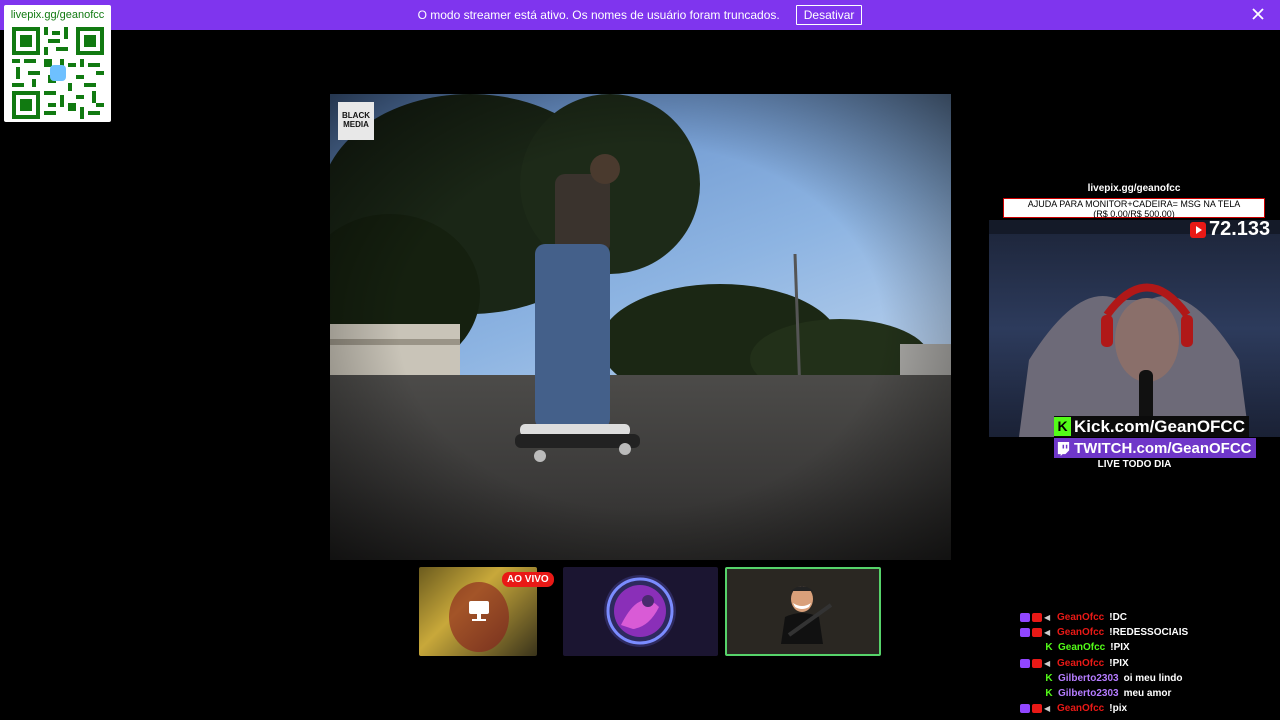  What do you see at coordinates (1163, 448) in the screenshot?
I see `twitch-link-text: TWITCH.com/GeanOFCC` at bounding box center [1163, 448].